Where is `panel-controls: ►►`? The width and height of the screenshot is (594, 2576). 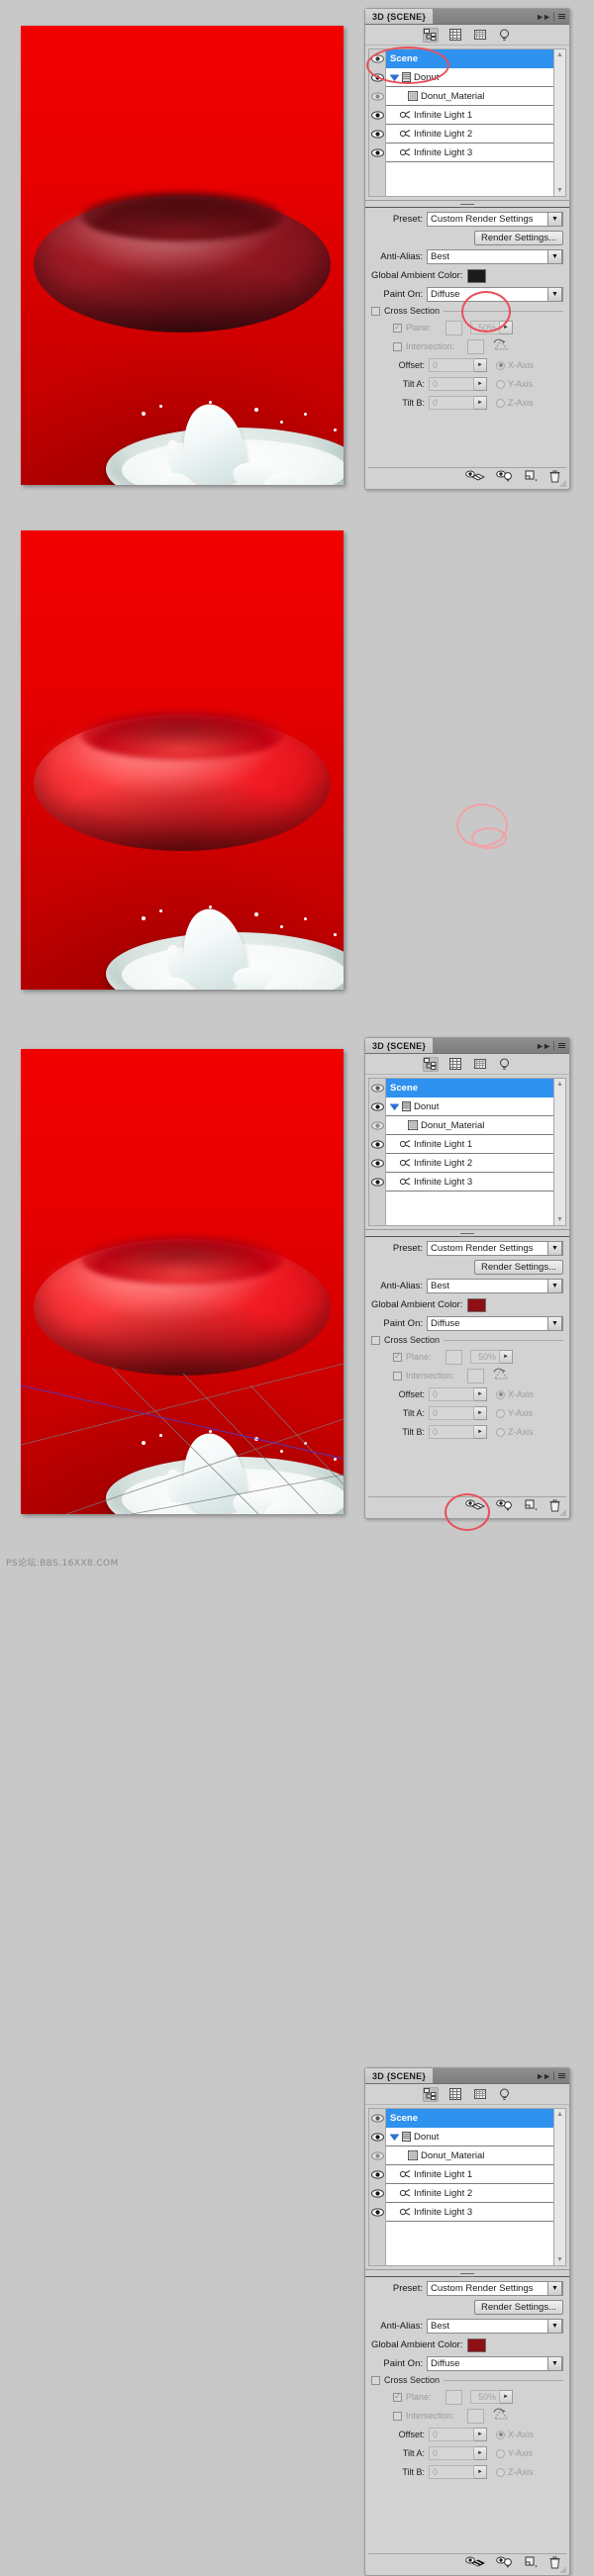
panel-controls: ►► is located at coordinates (550, 2075).